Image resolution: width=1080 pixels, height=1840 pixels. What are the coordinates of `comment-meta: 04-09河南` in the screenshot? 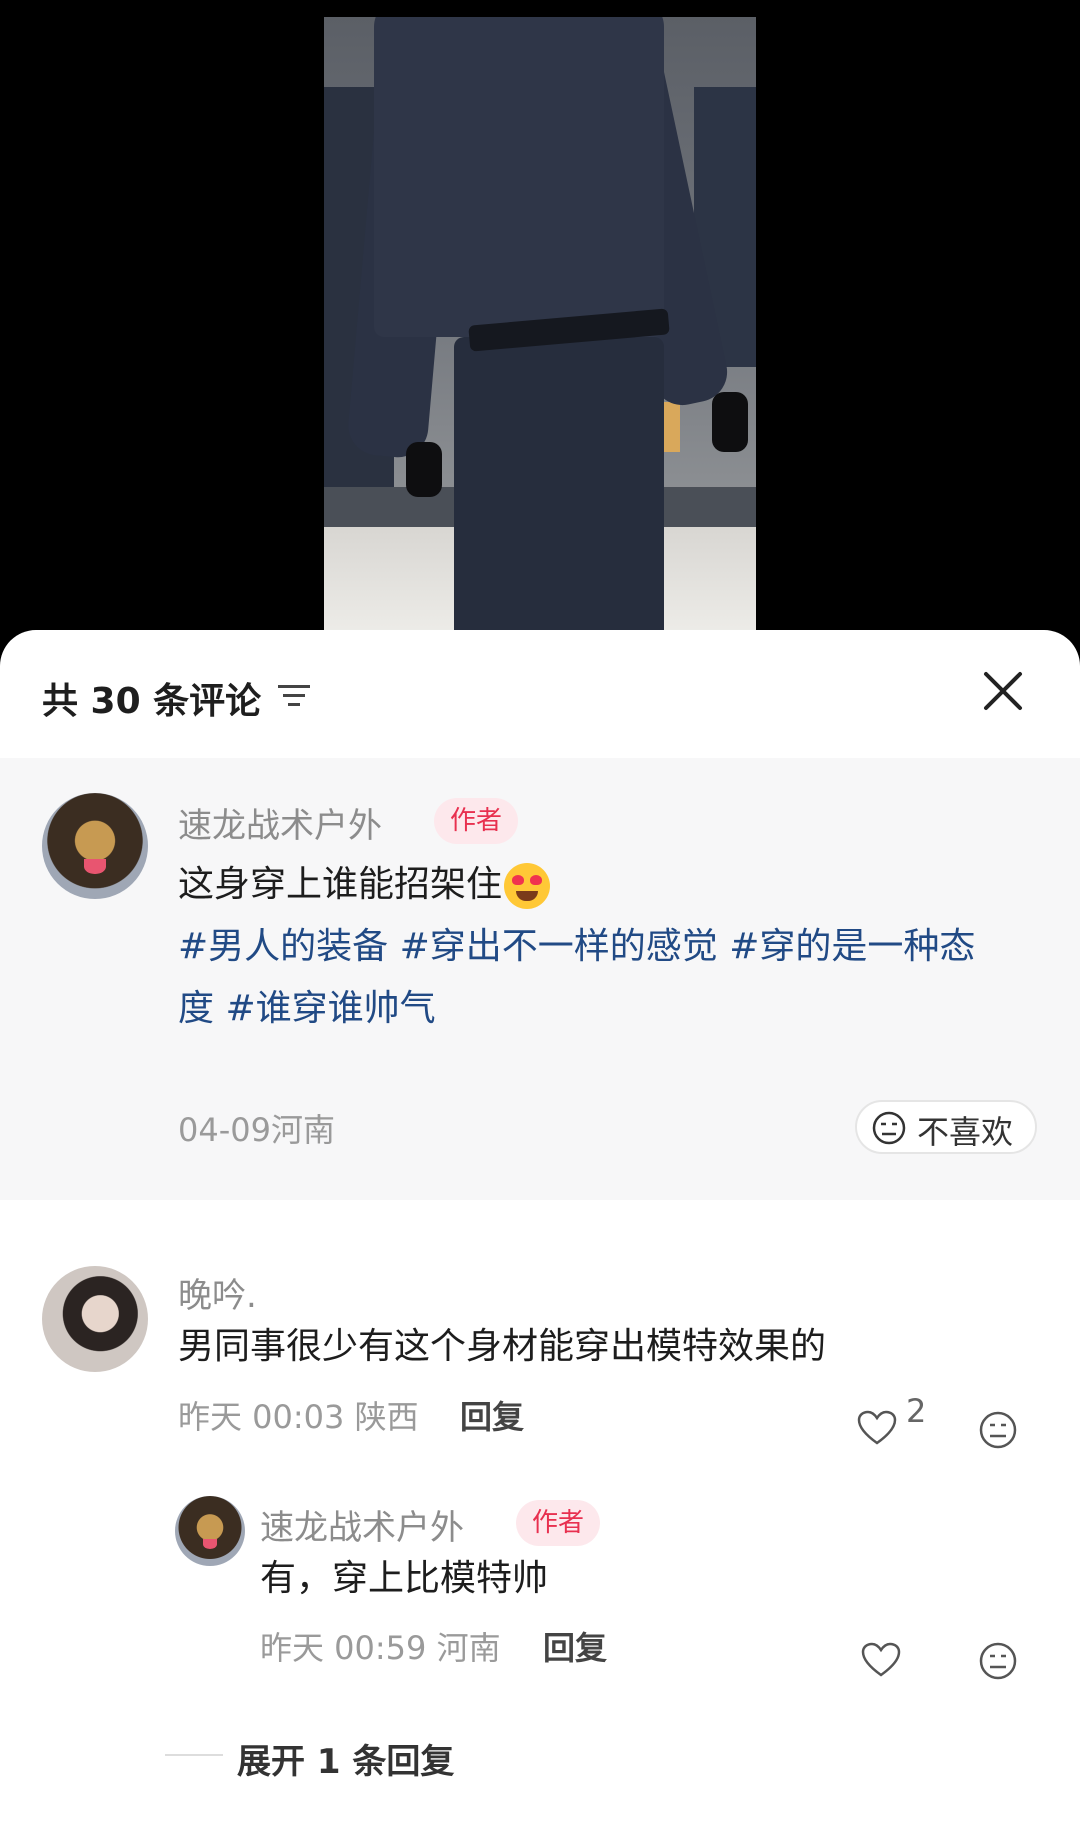 It's located at (256, 1130).